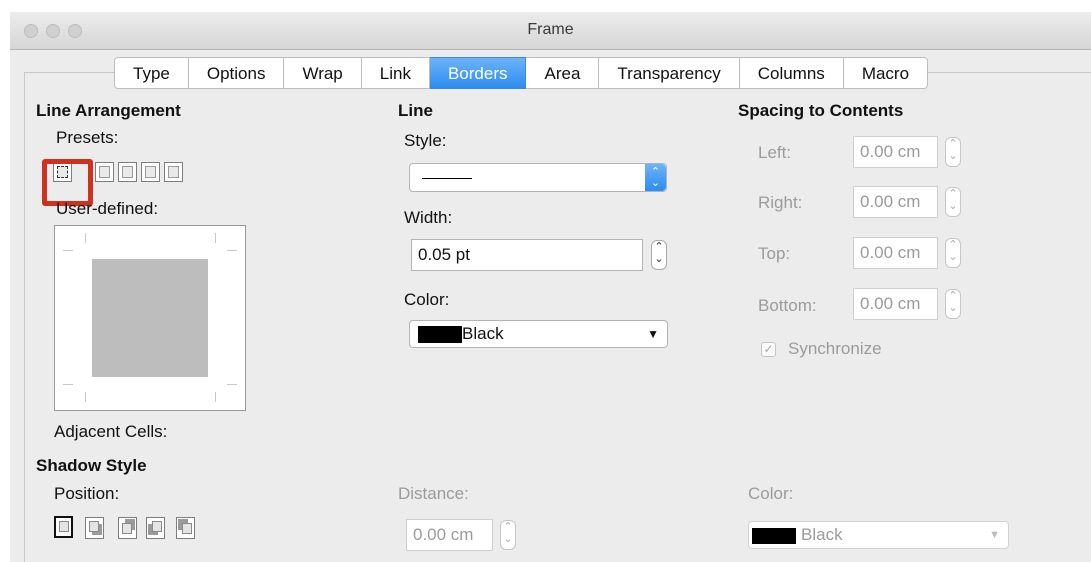  What do you see at coordinates (953, 202) in the screenshot?
I see `spacing-right-stepper: ⌃ ⌄` at bounding box center [953, 202].